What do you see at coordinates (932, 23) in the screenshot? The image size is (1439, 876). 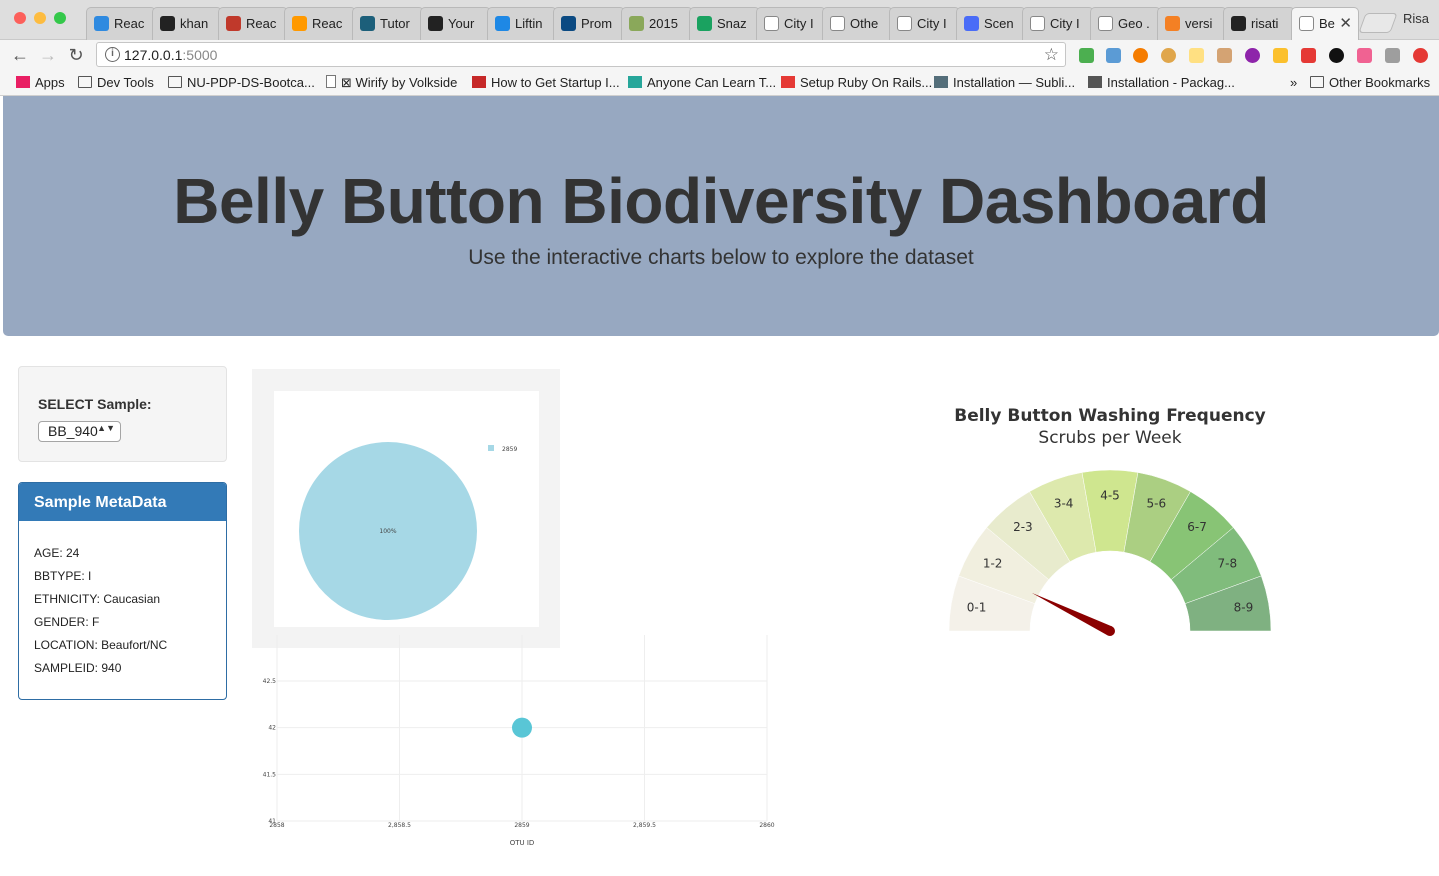 I see `tab-label: City I` at bounding box center [932, 23].